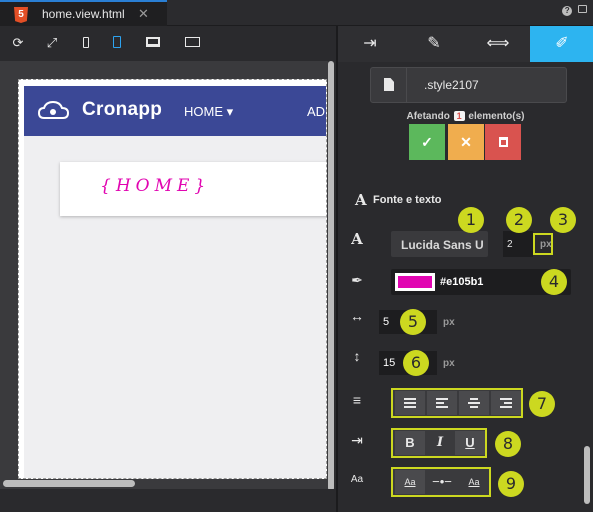 The image size is (593, 512). I want to click on class-name: .style2107, so click(451, 85).